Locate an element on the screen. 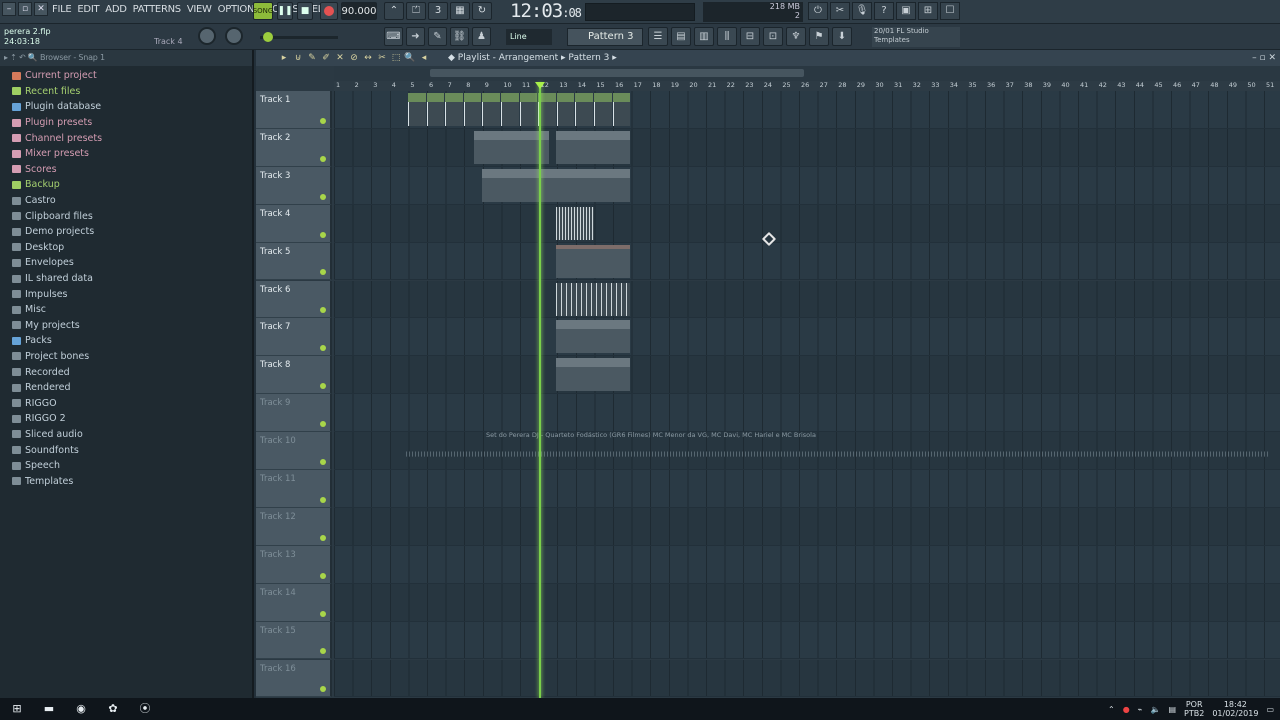 The image size is (1280, 720). track-header: Track 6 is located at coordinates (294, 299).